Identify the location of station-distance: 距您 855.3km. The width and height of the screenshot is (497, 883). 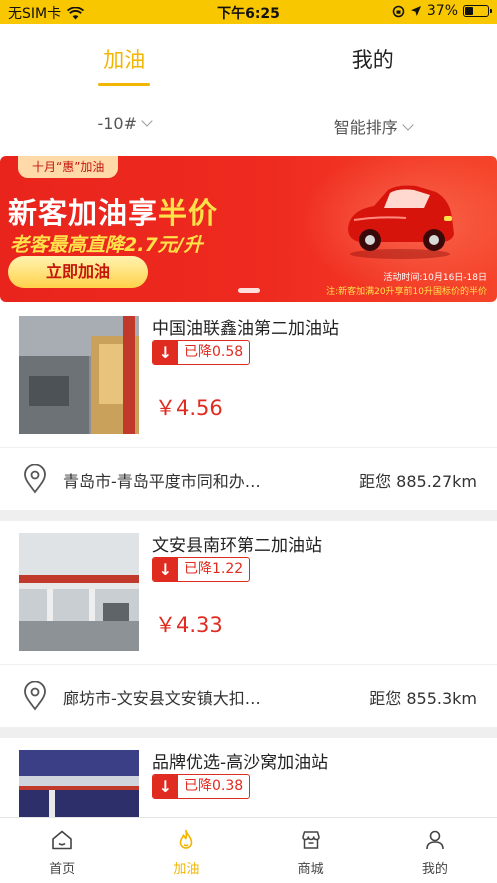
(423, 698).